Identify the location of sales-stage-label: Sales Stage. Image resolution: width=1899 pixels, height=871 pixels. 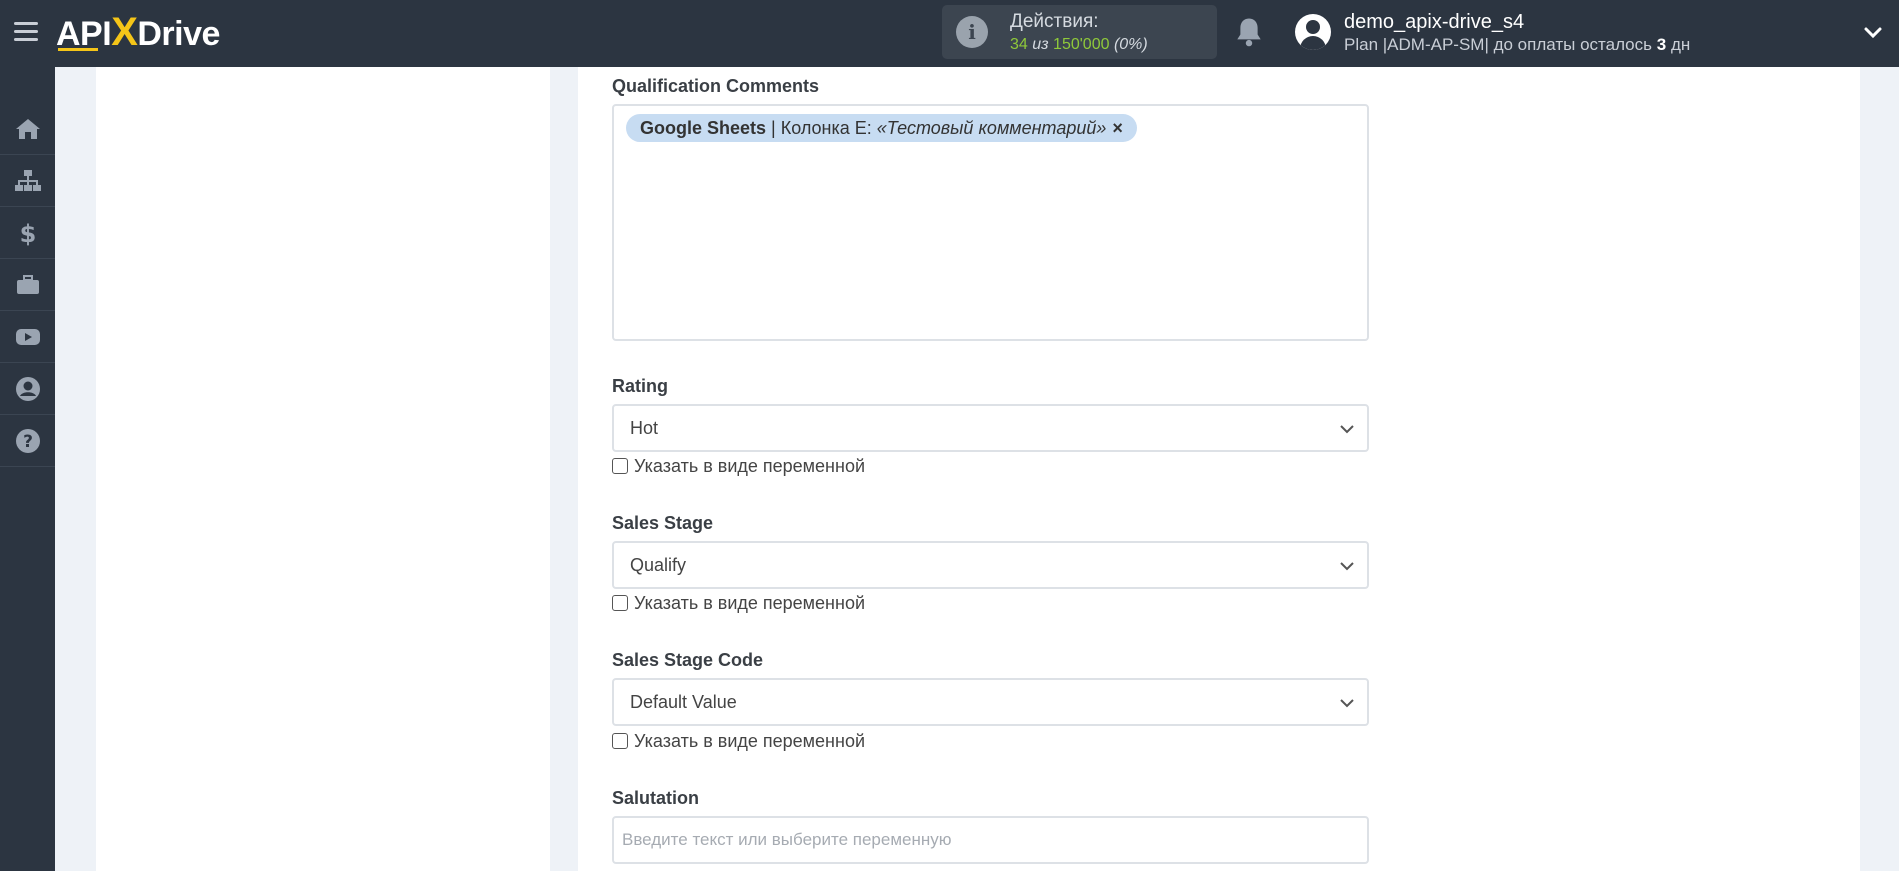
(663, 523).